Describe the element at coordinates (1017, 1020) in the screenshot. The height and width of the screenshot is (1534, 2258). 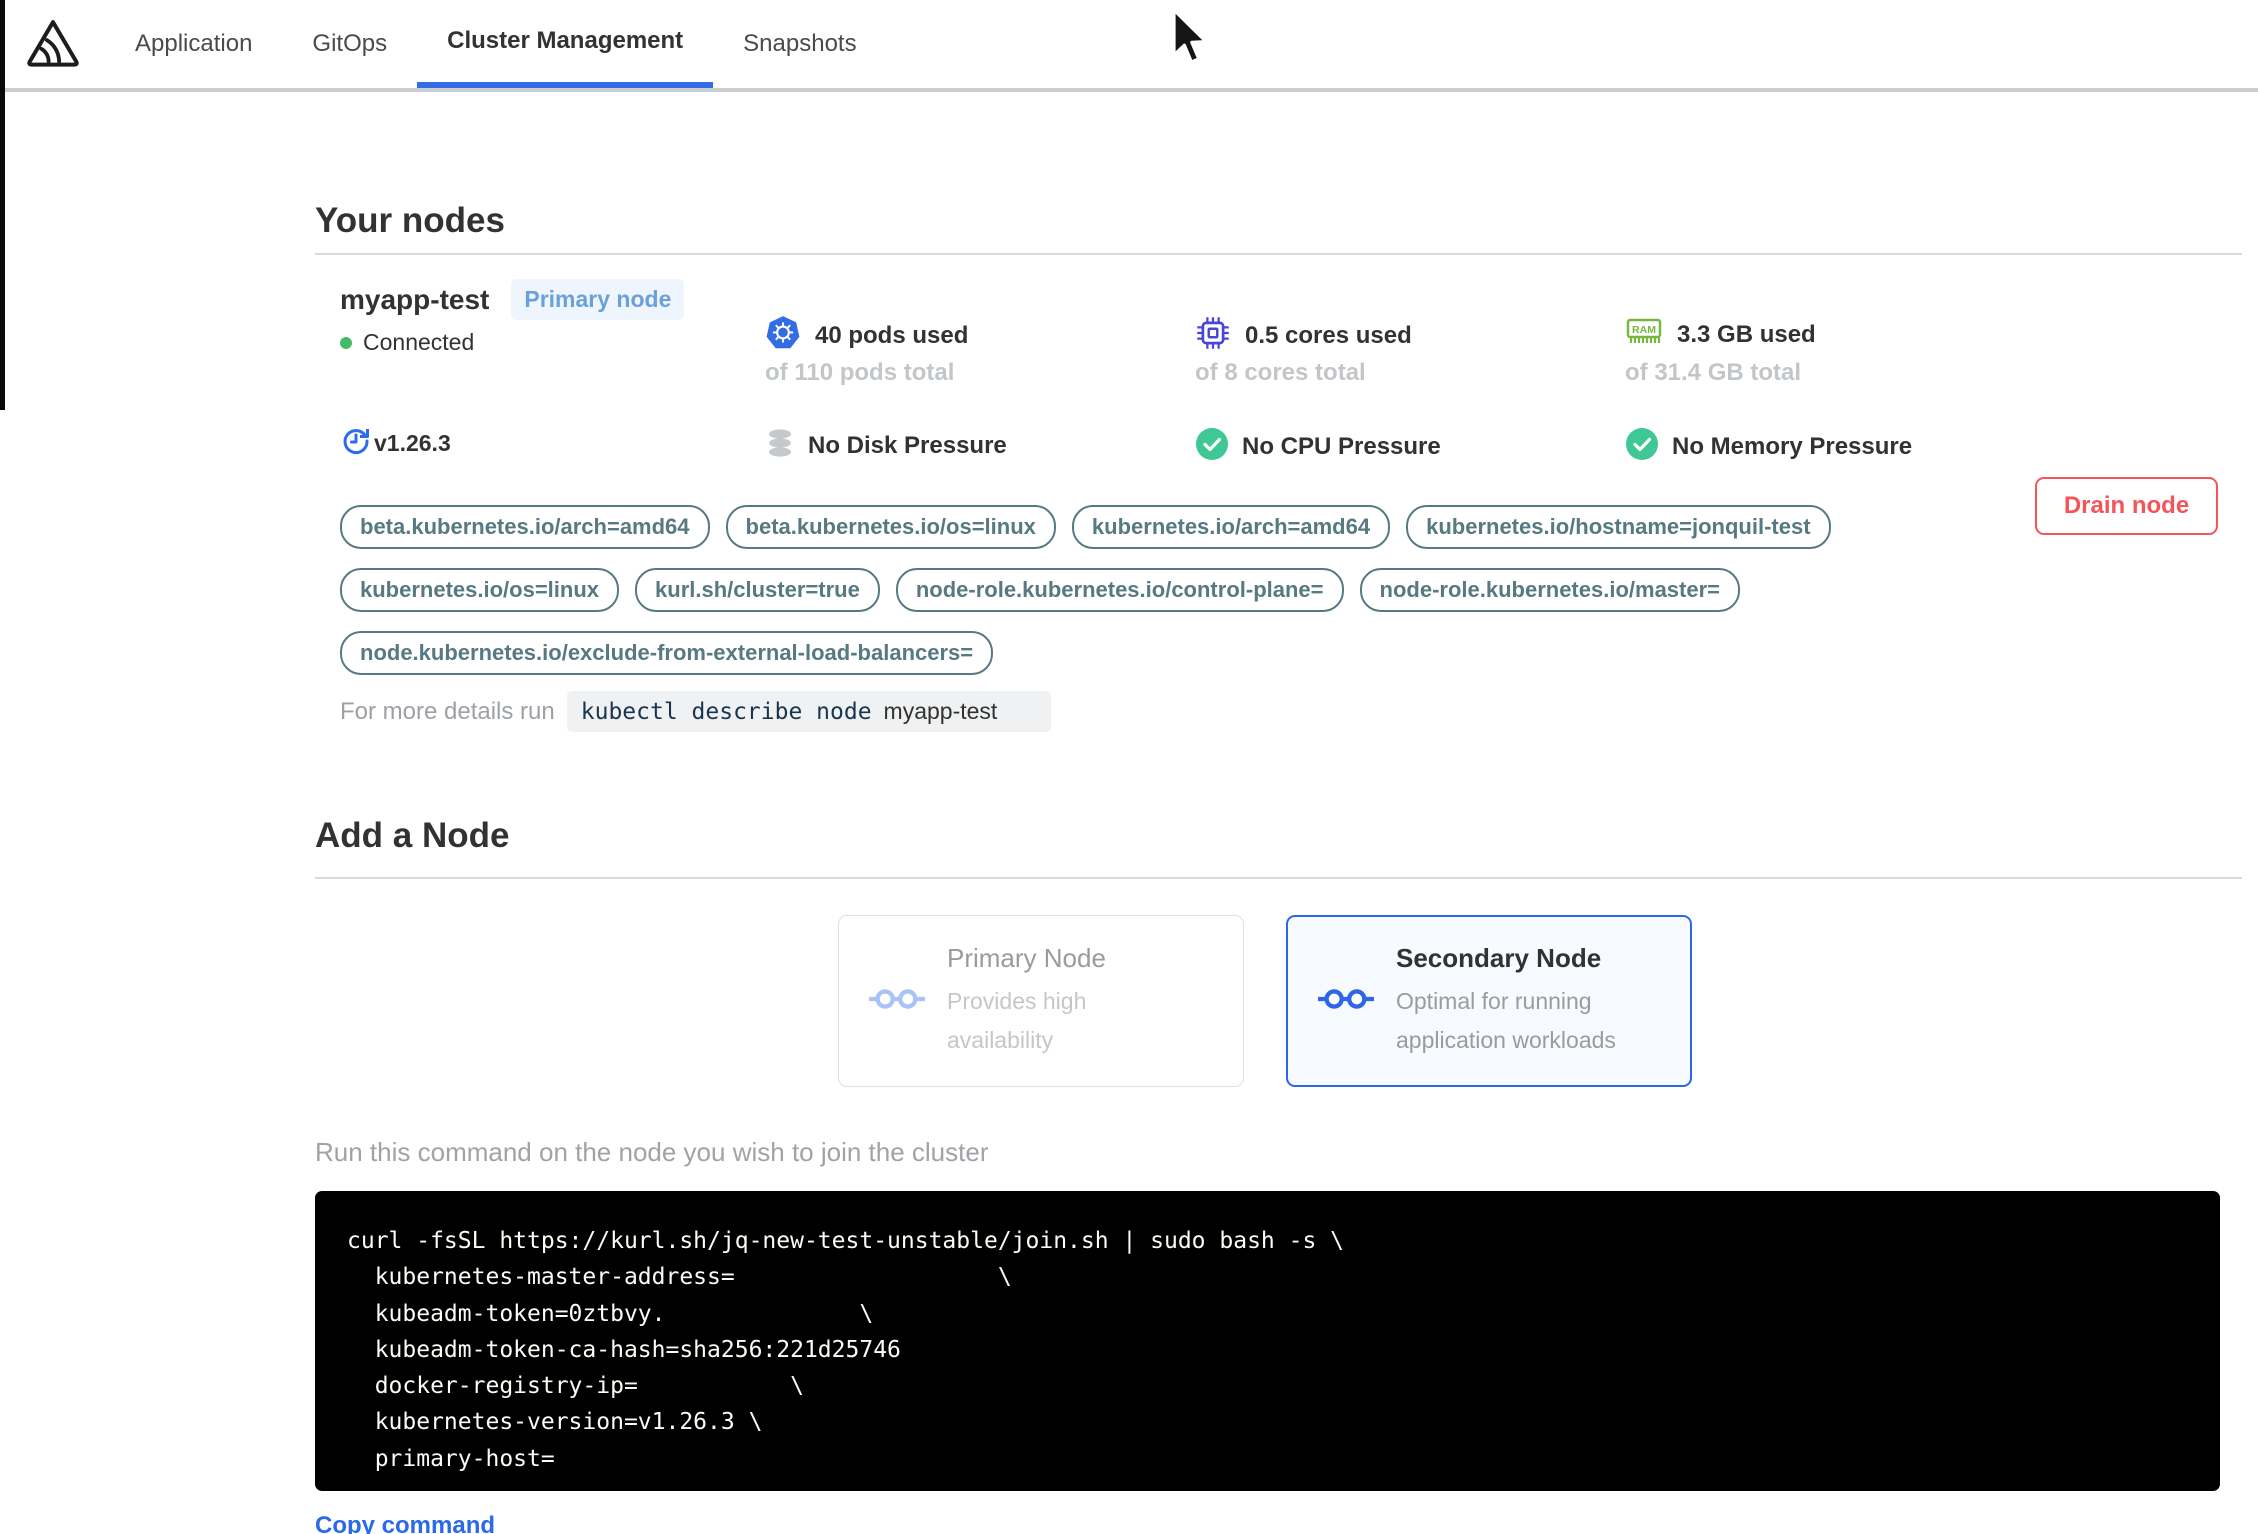
I see `primary-node-option-desc: Provides high availability` at that location.